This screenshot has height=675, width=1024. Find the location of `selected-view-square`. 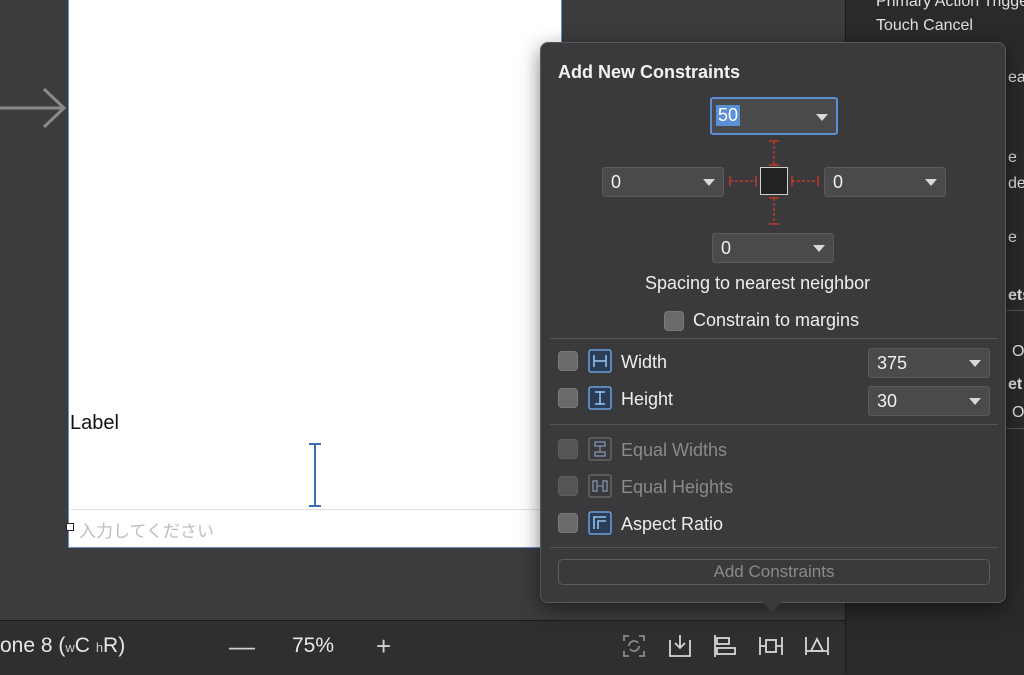

selected-view-square is located at coordinates (774, 181).